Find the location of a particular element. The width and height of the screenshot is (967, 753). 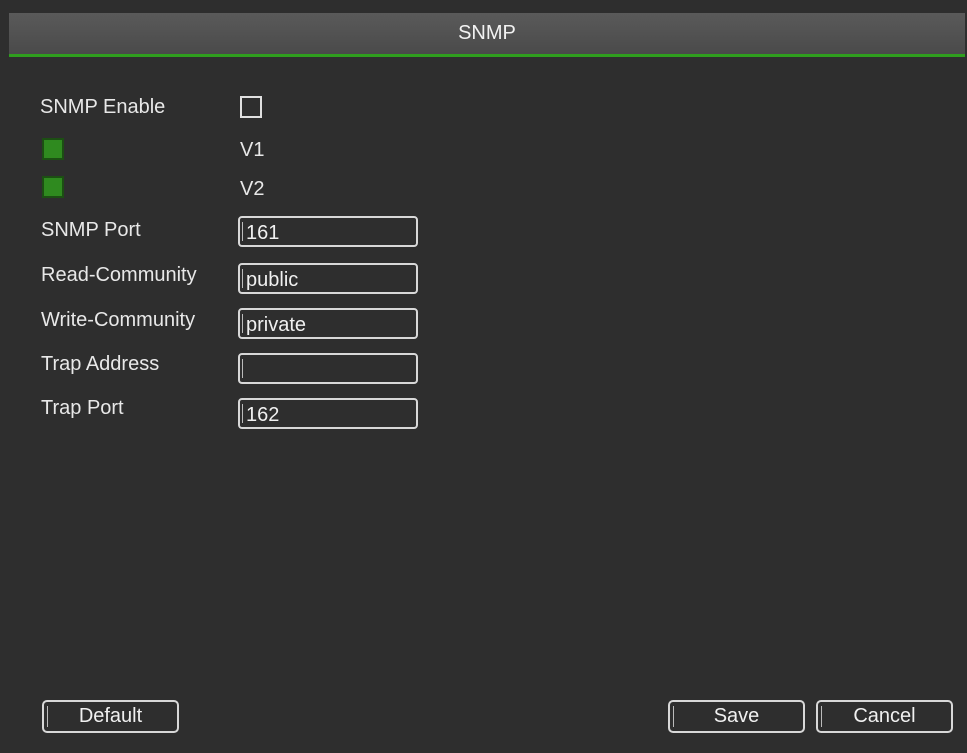

v2-checkbox is located at coordinates (53, 187).